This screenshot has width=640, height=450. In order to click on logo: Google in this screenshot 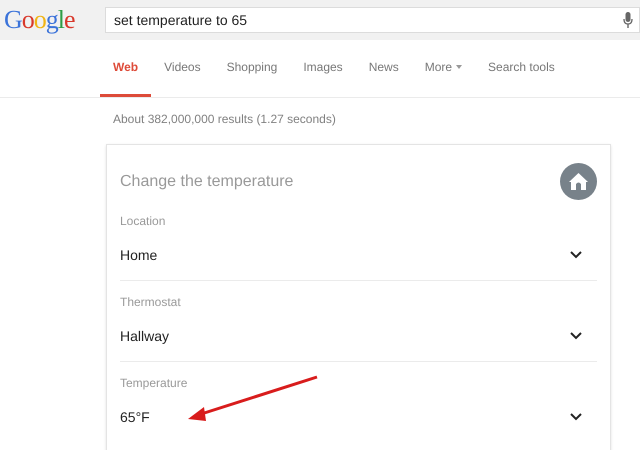, I will do `click(52, 20)`.